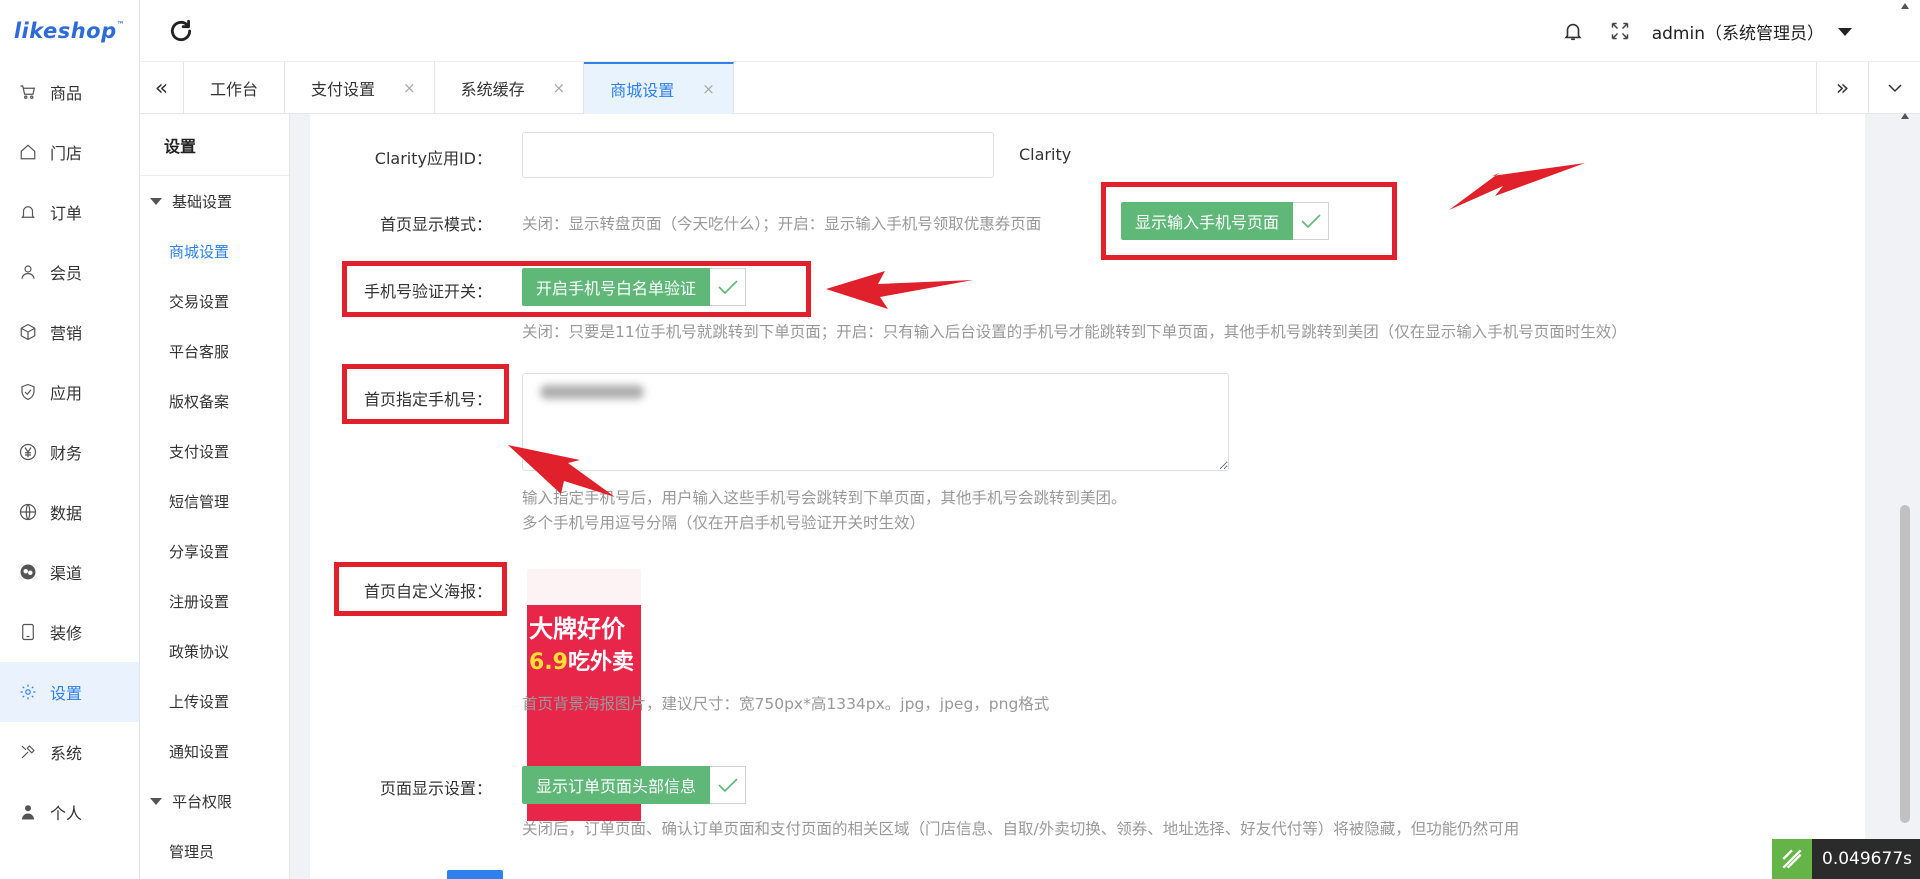 The width and height of the screenshot is (1920, 879). Describe the element at coordinates (1867, 859) in the screenshot. I see `timer-text: 0.049677s` at that location.